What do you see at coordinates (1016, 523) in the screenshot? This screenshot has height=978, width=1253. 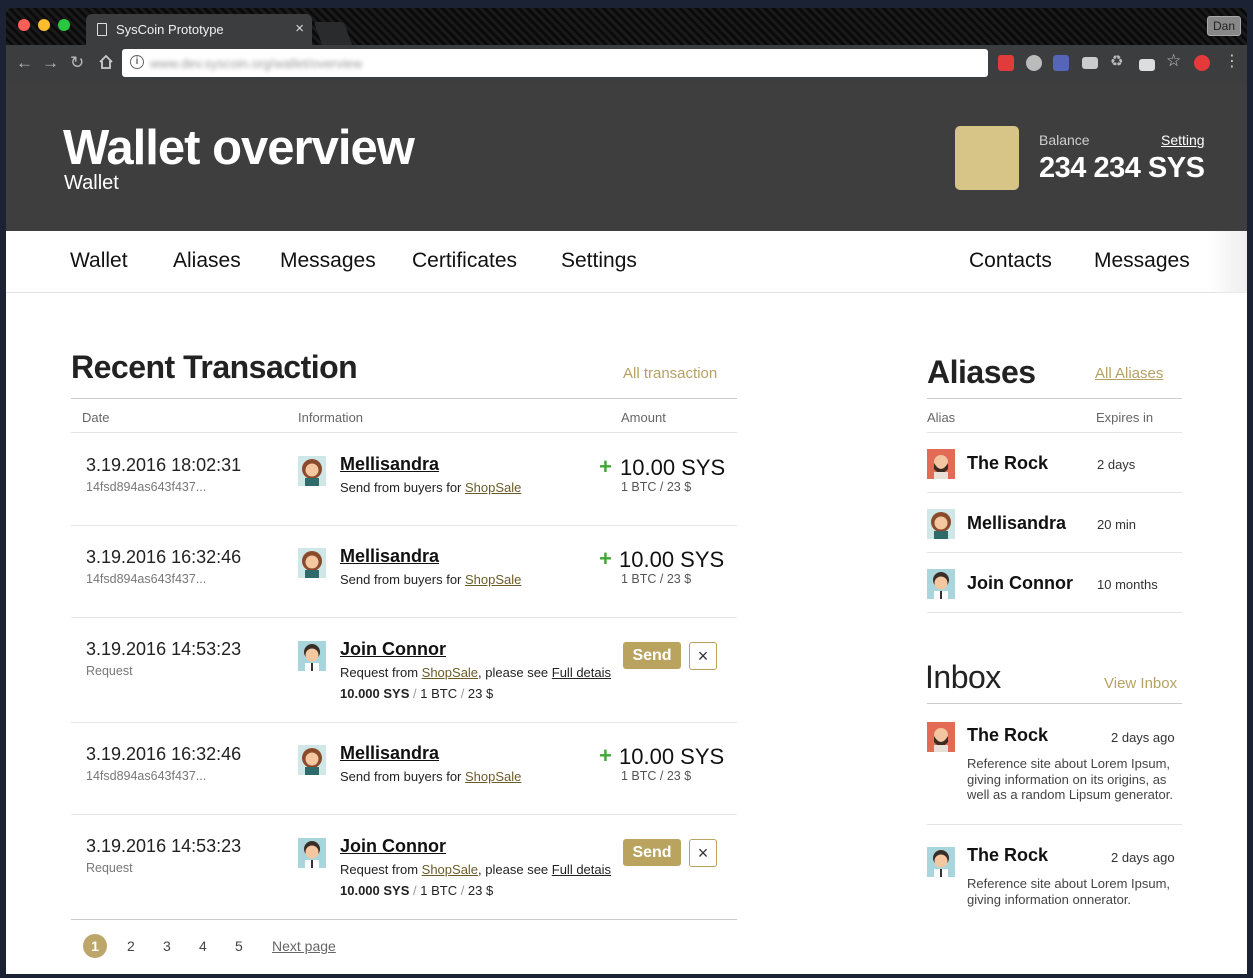 I see `alias-name: Mellisandra` at bounding box center [1016, 523].